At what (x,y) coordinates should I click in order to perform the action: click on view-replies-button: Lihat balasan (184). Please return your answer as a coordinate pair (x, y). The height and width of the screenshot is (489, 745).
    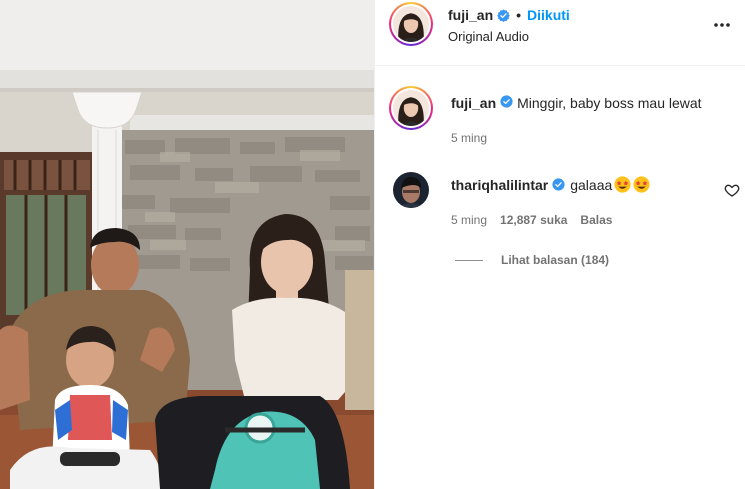
    Looking at the image, I should click on (532, 260).